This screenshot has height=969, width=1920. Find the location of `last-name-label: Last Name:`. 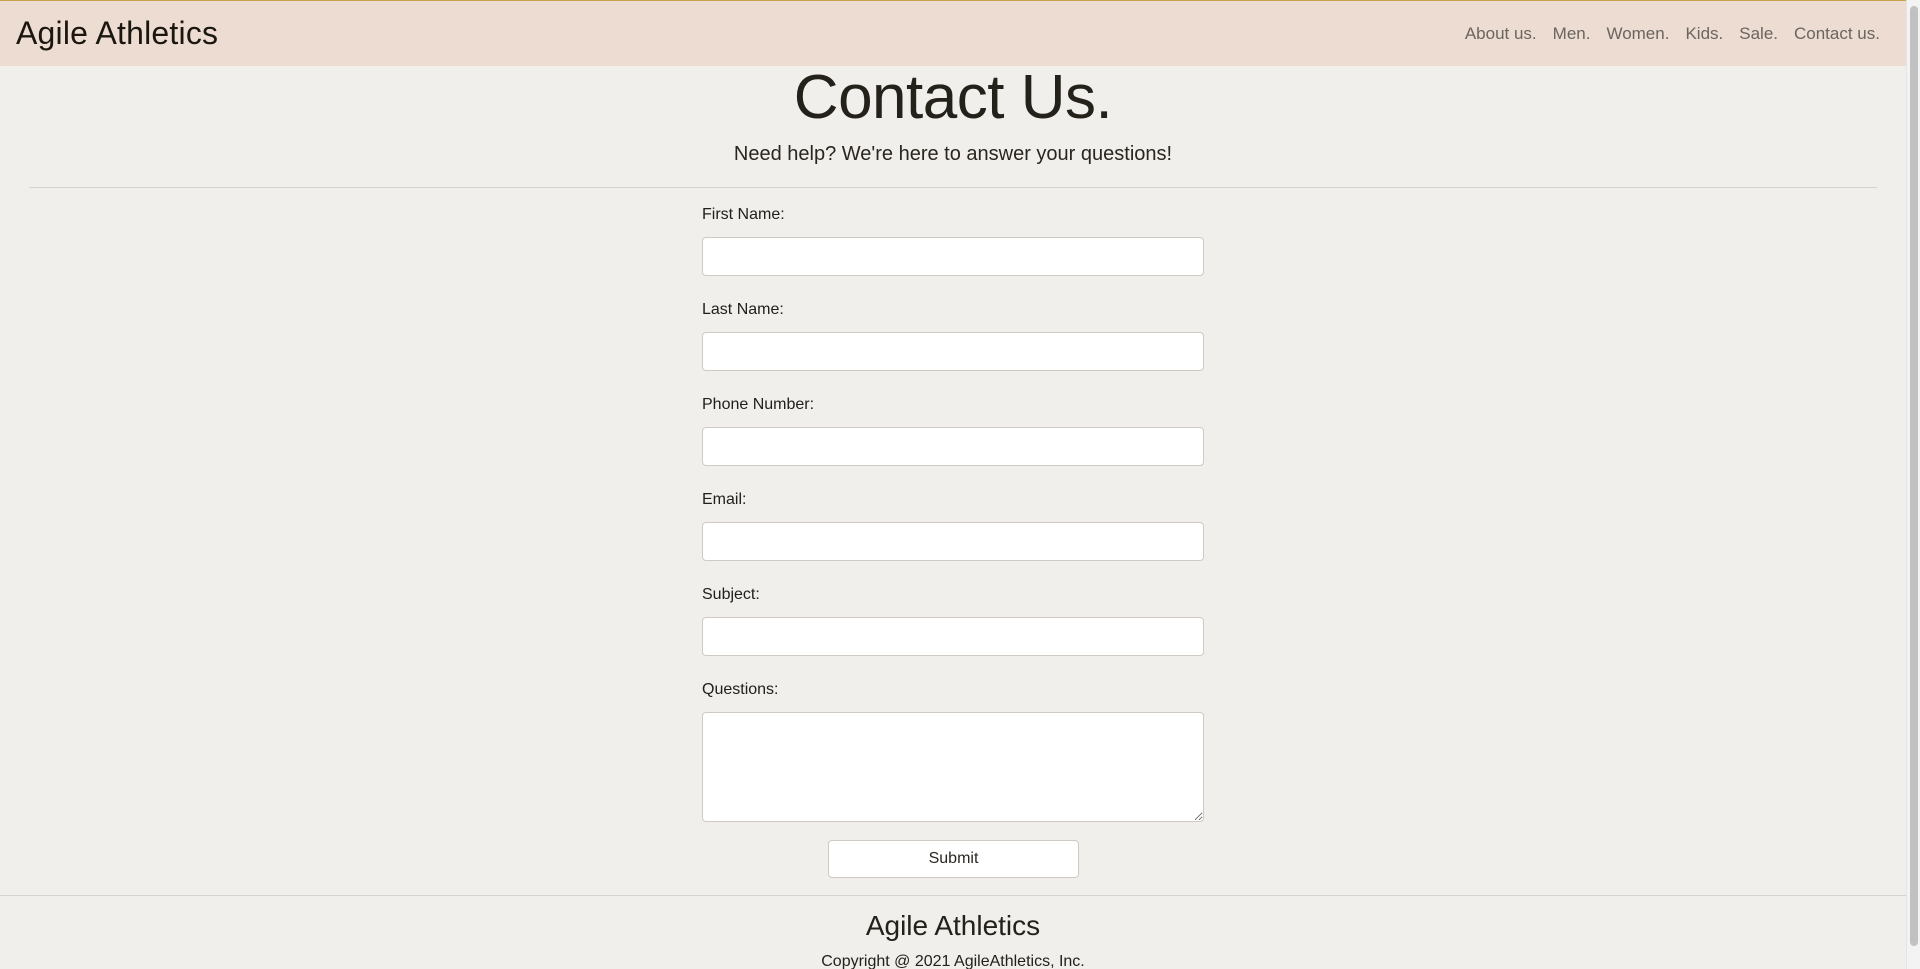

last-name-label: Last Name: is located at coordinates (743, 309).